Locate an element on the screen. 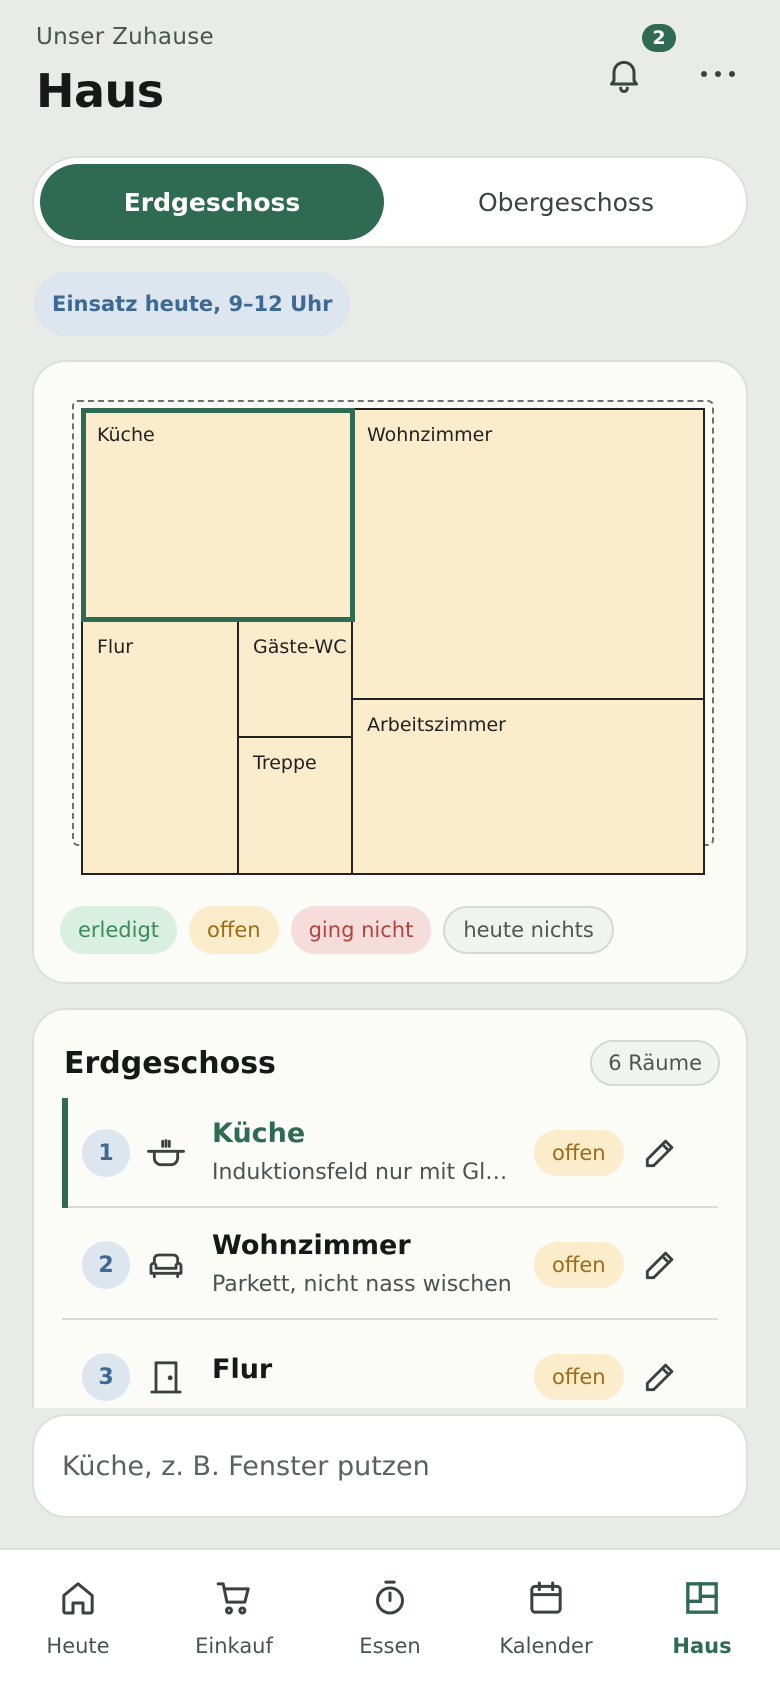  nav-label: Haus is located at coordinates (702, 1646).